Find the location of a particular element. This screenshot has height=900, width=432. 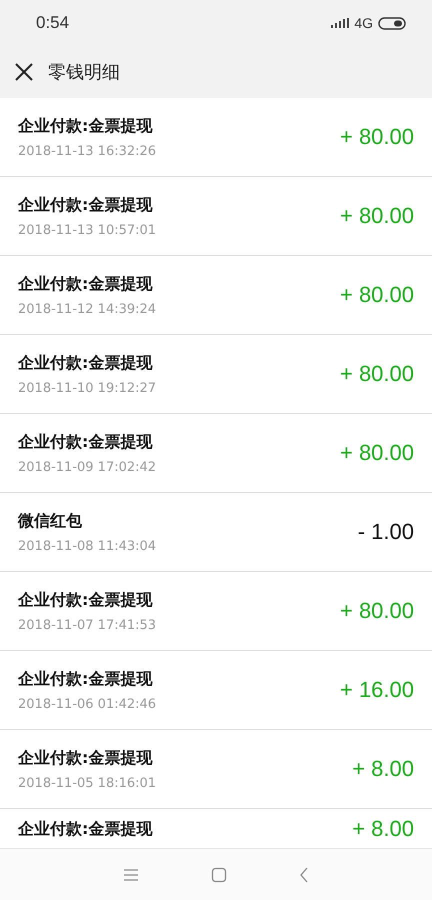

transaction-time: 2018-11-12 14:39:24 is located at coordinates (88, 309).